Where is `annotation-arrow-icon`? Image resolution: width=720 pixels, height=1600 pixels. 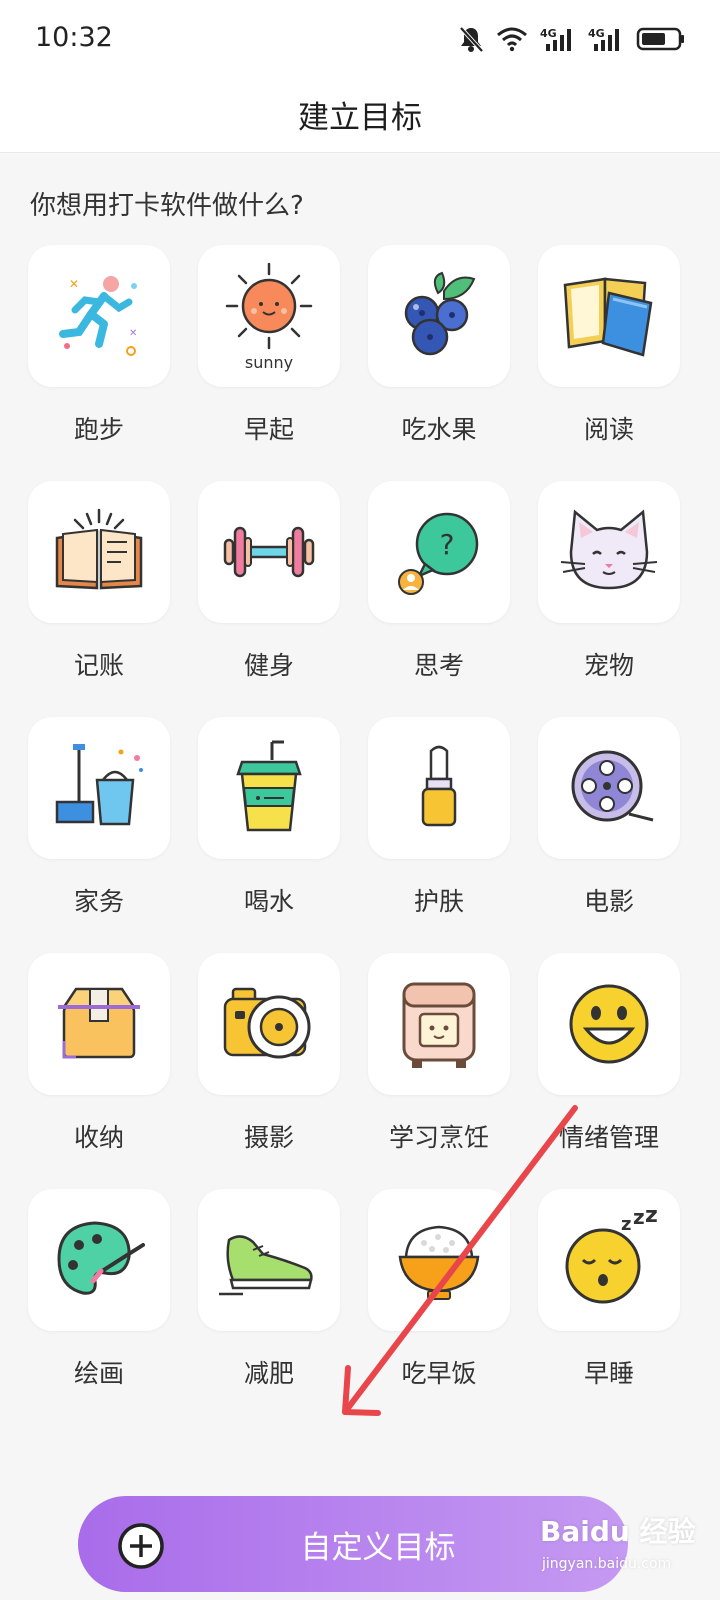 annotation-arrow-icon is located at coordinates (460, 1260).